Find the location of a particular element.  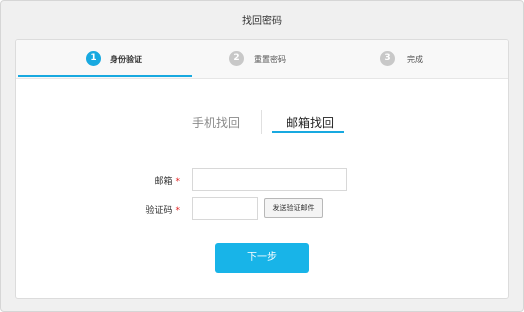

tab-divider is located at coordinates (261, 122).